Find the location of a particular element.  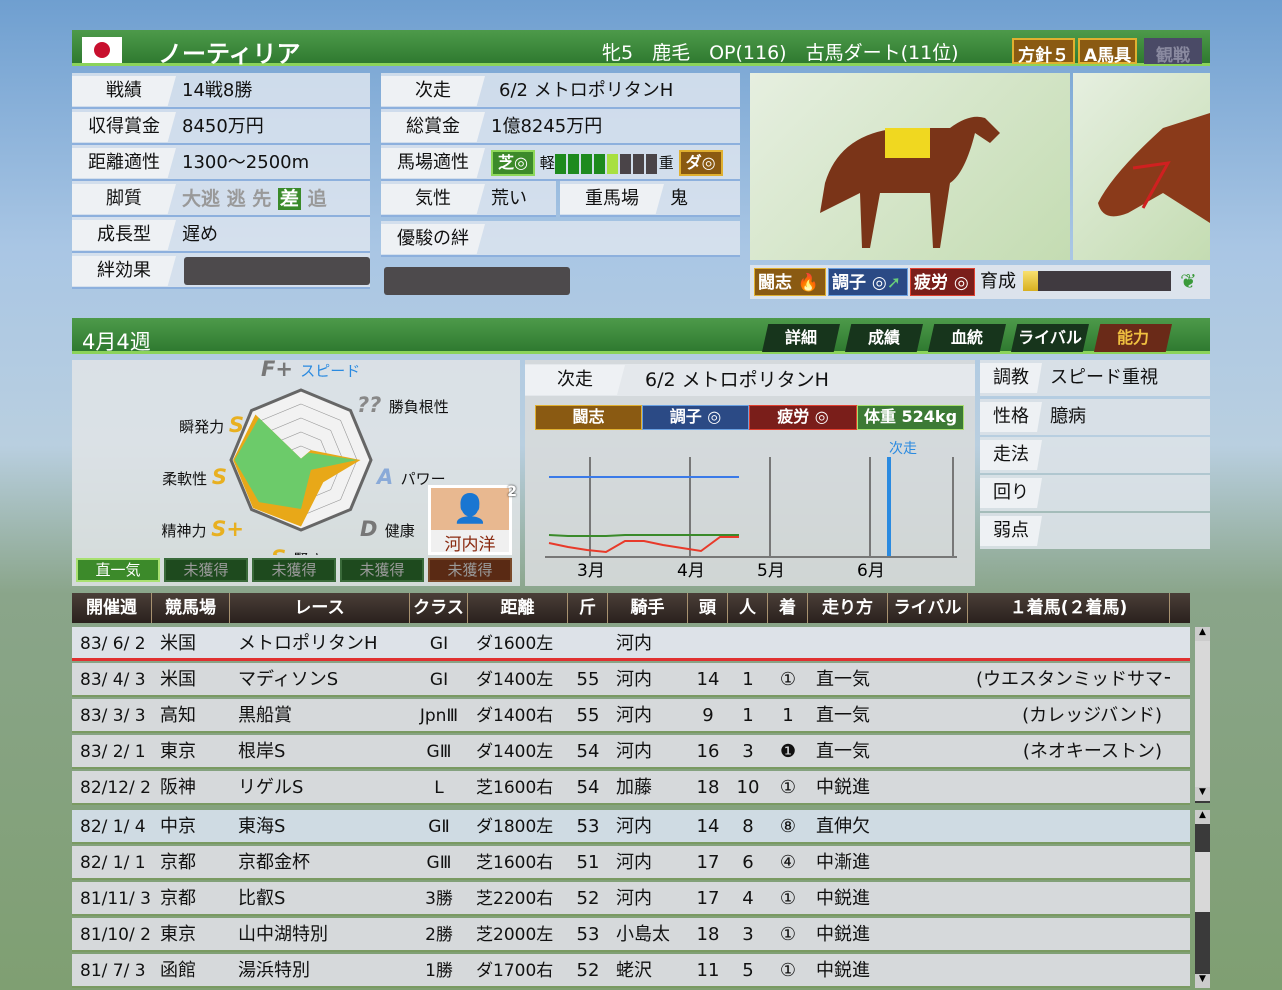

turf-badge: 芝◎ is located at coordinates (513, 163).